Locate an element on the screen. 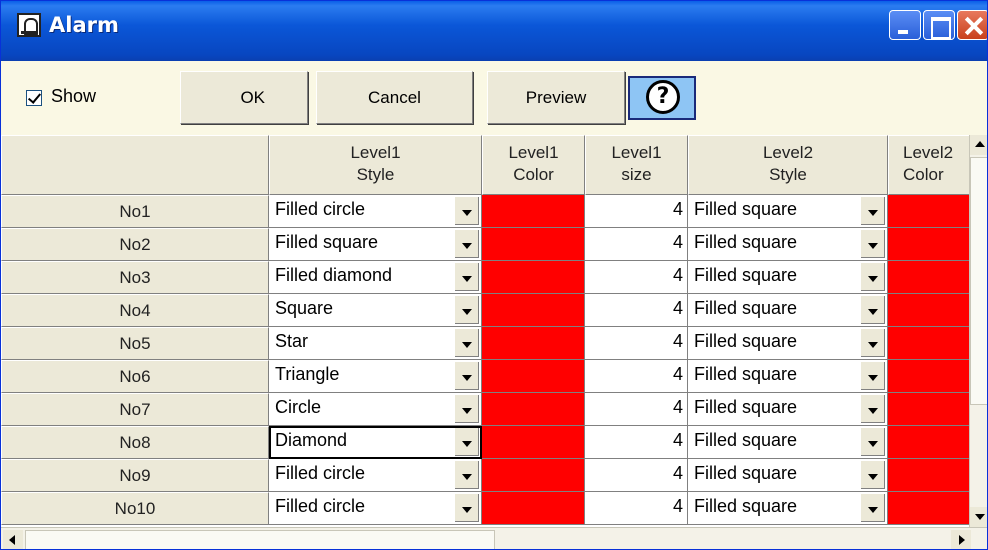 The image size is (988, 550). ok-button: OK is located at coordinates (244, 97).